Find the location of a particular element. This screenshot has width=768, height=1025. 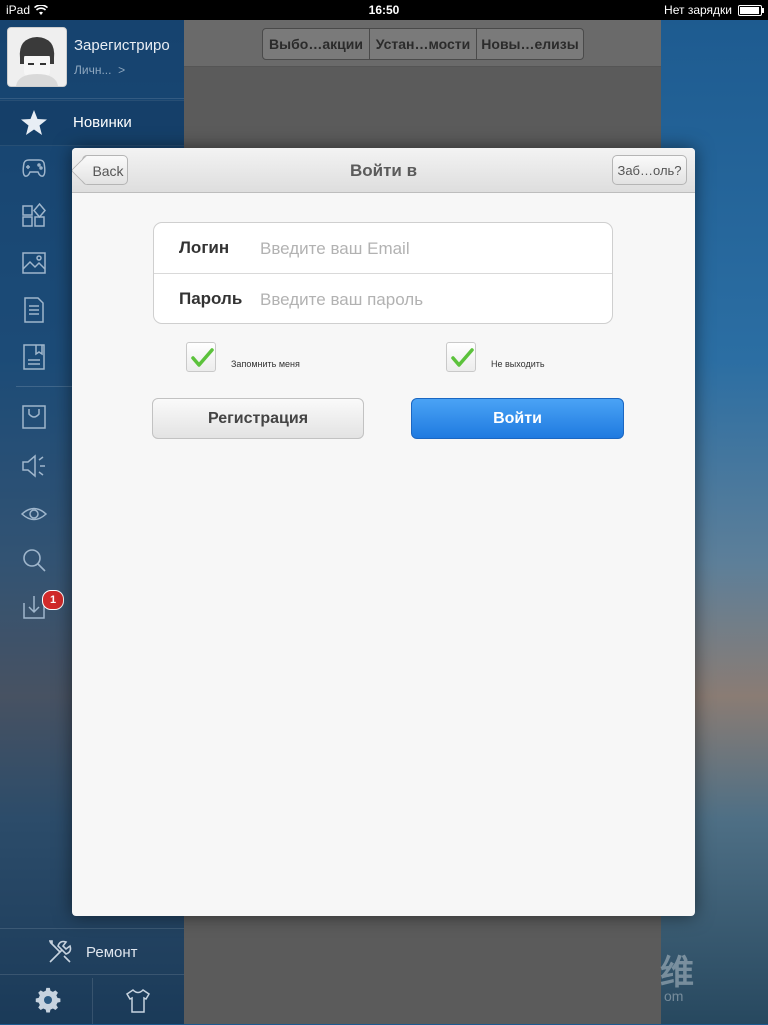

remember-me-label: Запомнить меня is located at coordinates (265, 364).